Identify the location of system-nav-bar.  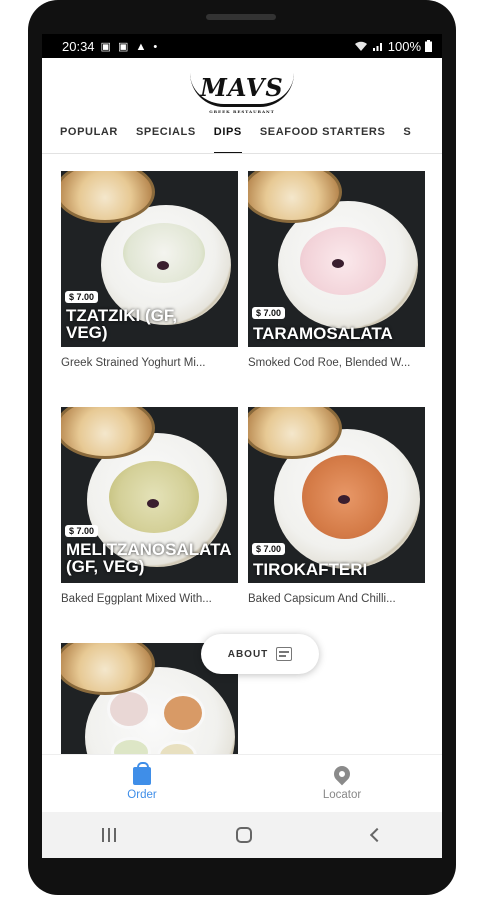
(242, 835).